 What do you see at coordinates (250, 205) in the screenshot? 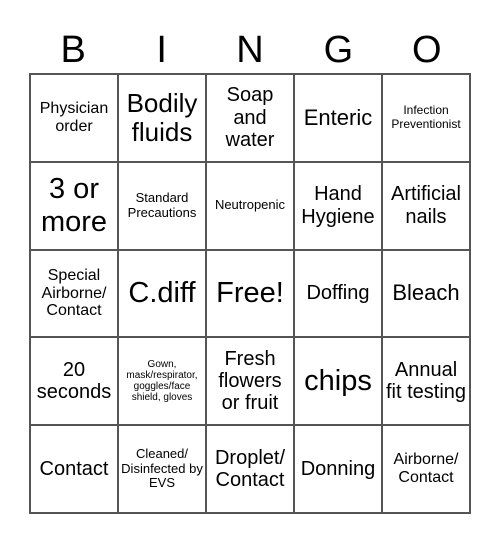
I see `bingo-cell: Neutropenic` at bounding box center [250, 205].